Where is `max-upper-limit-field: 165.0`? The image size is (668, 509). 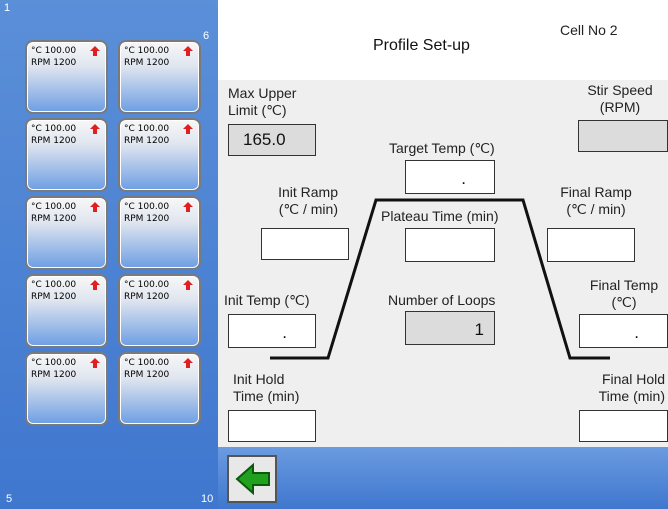 max-upper-limit-field: 165.0 is located at coordinates (272, 140).